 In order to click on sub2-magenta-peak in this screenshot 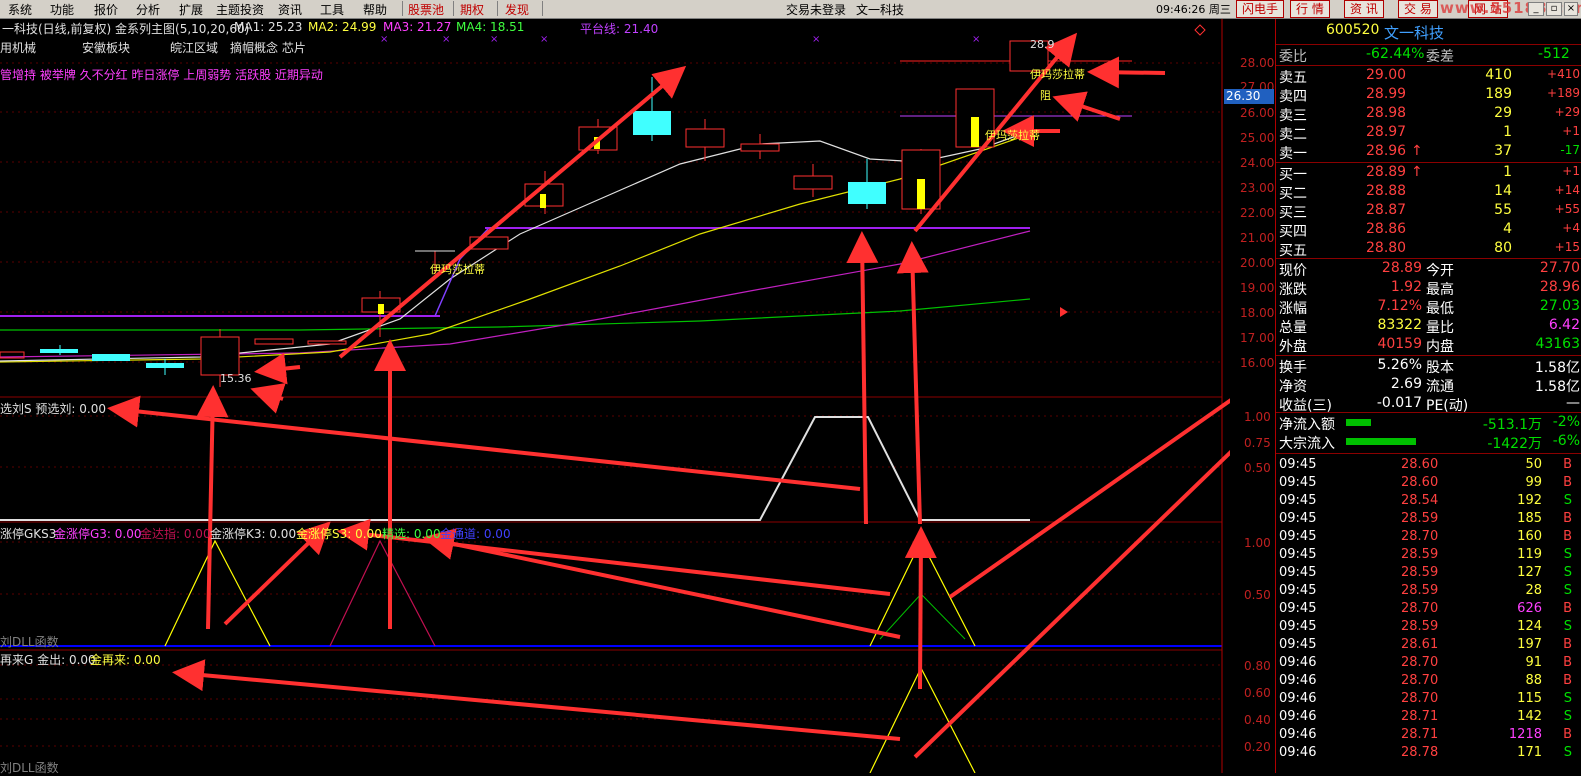, I will do `click(382, 593)`.